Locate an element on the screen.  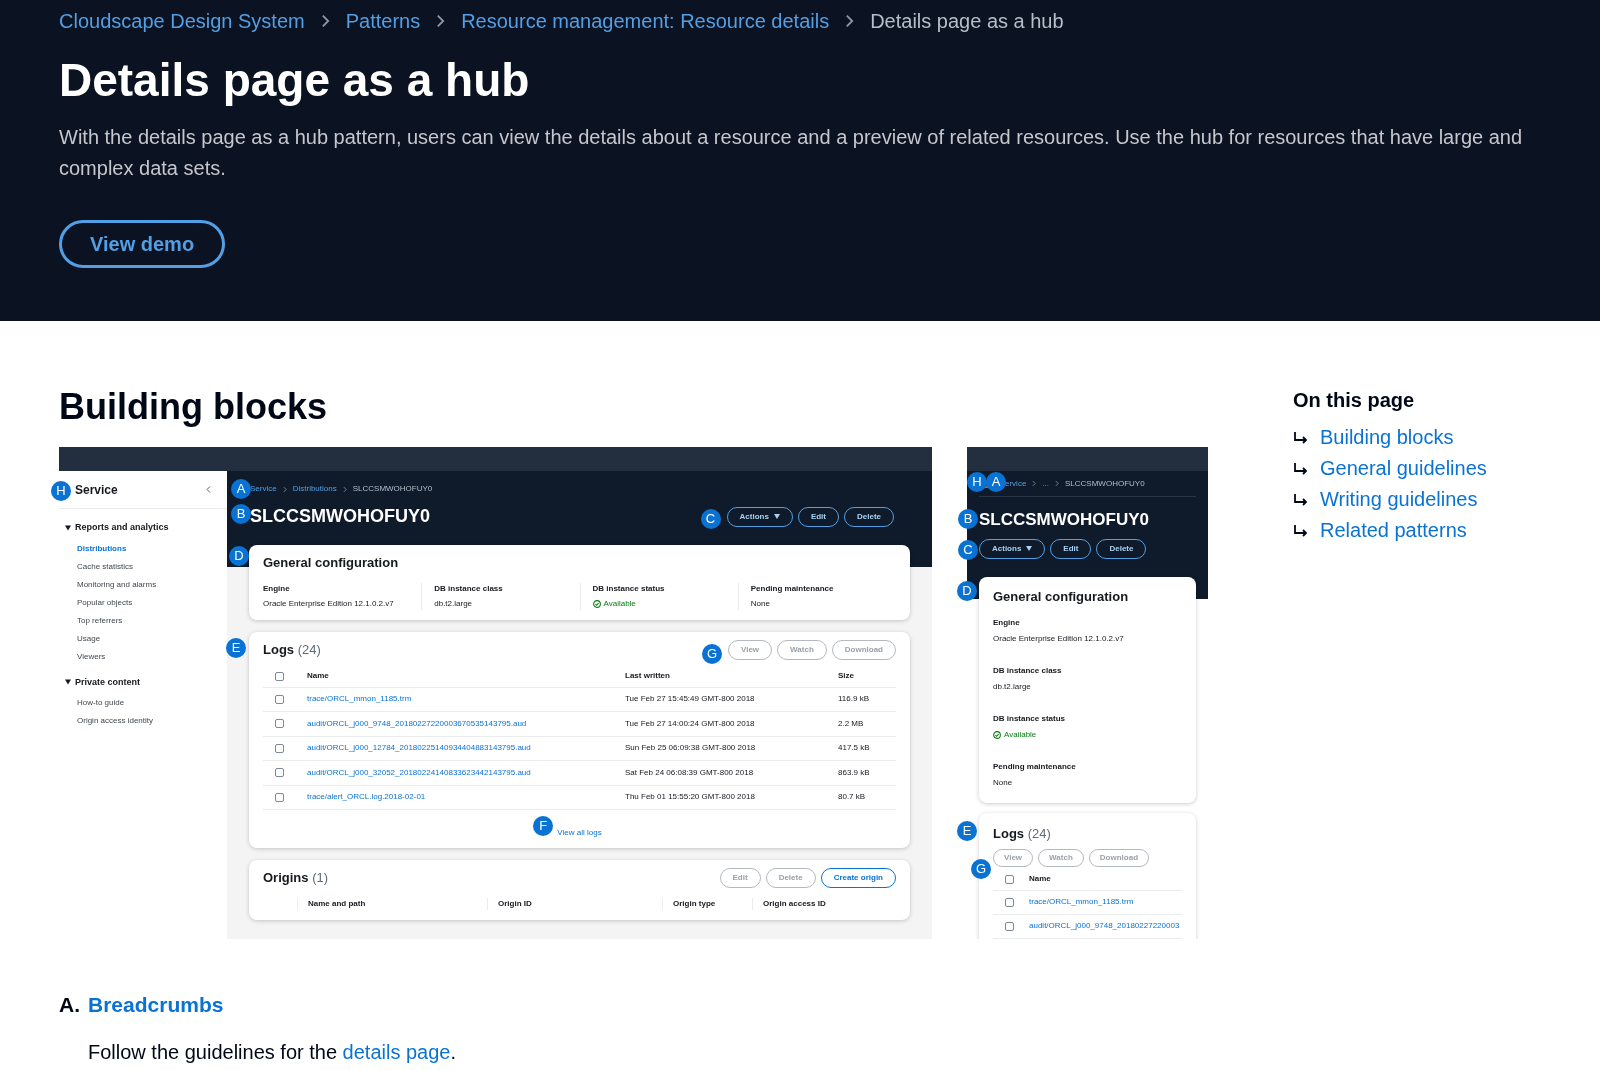
nav-link: Origin access identity is located at coordinates (115, 721).